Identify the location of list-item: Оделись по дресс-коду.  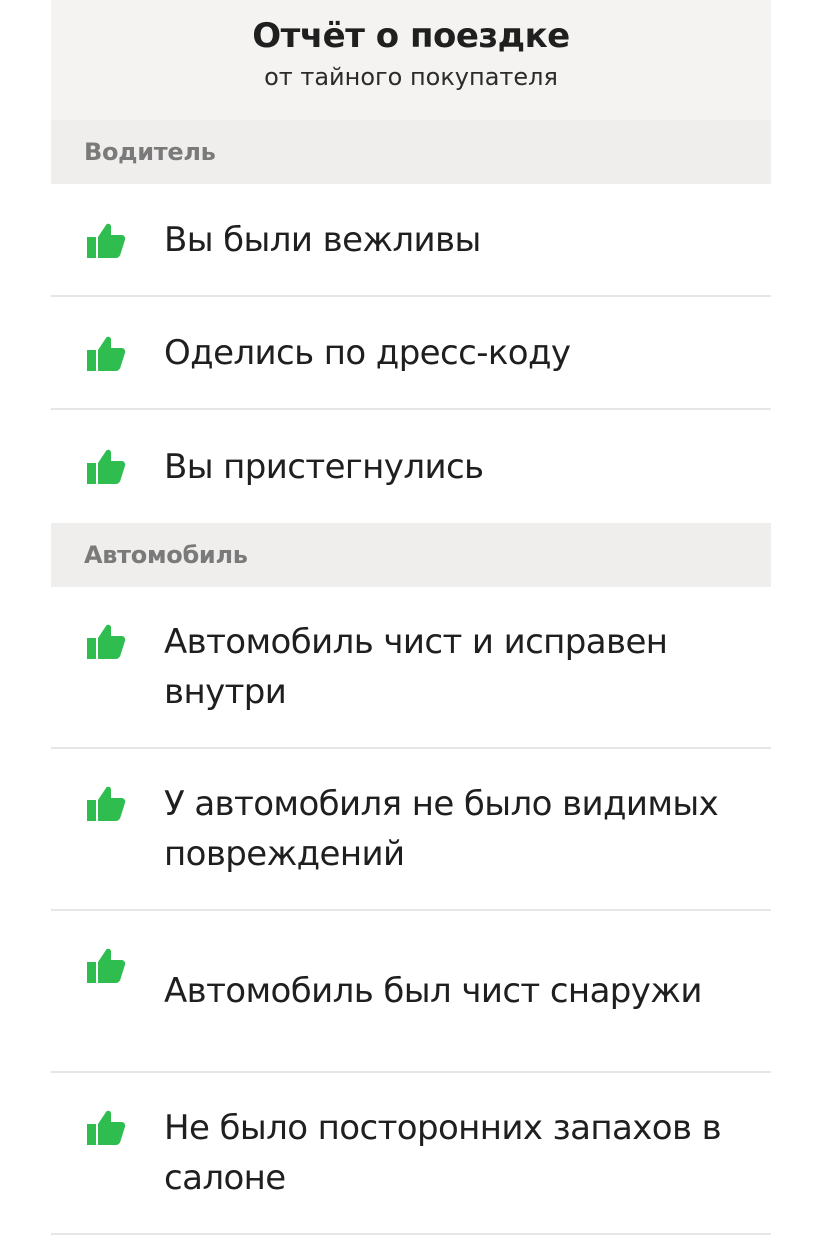
(411, 353).